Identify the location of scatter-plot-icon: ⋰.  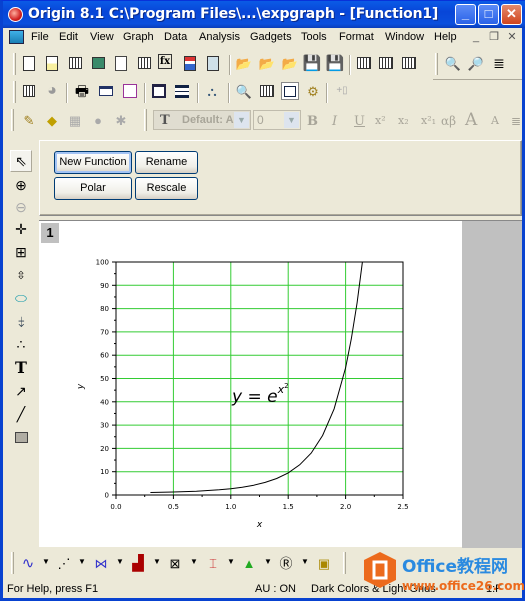
(64, 563).